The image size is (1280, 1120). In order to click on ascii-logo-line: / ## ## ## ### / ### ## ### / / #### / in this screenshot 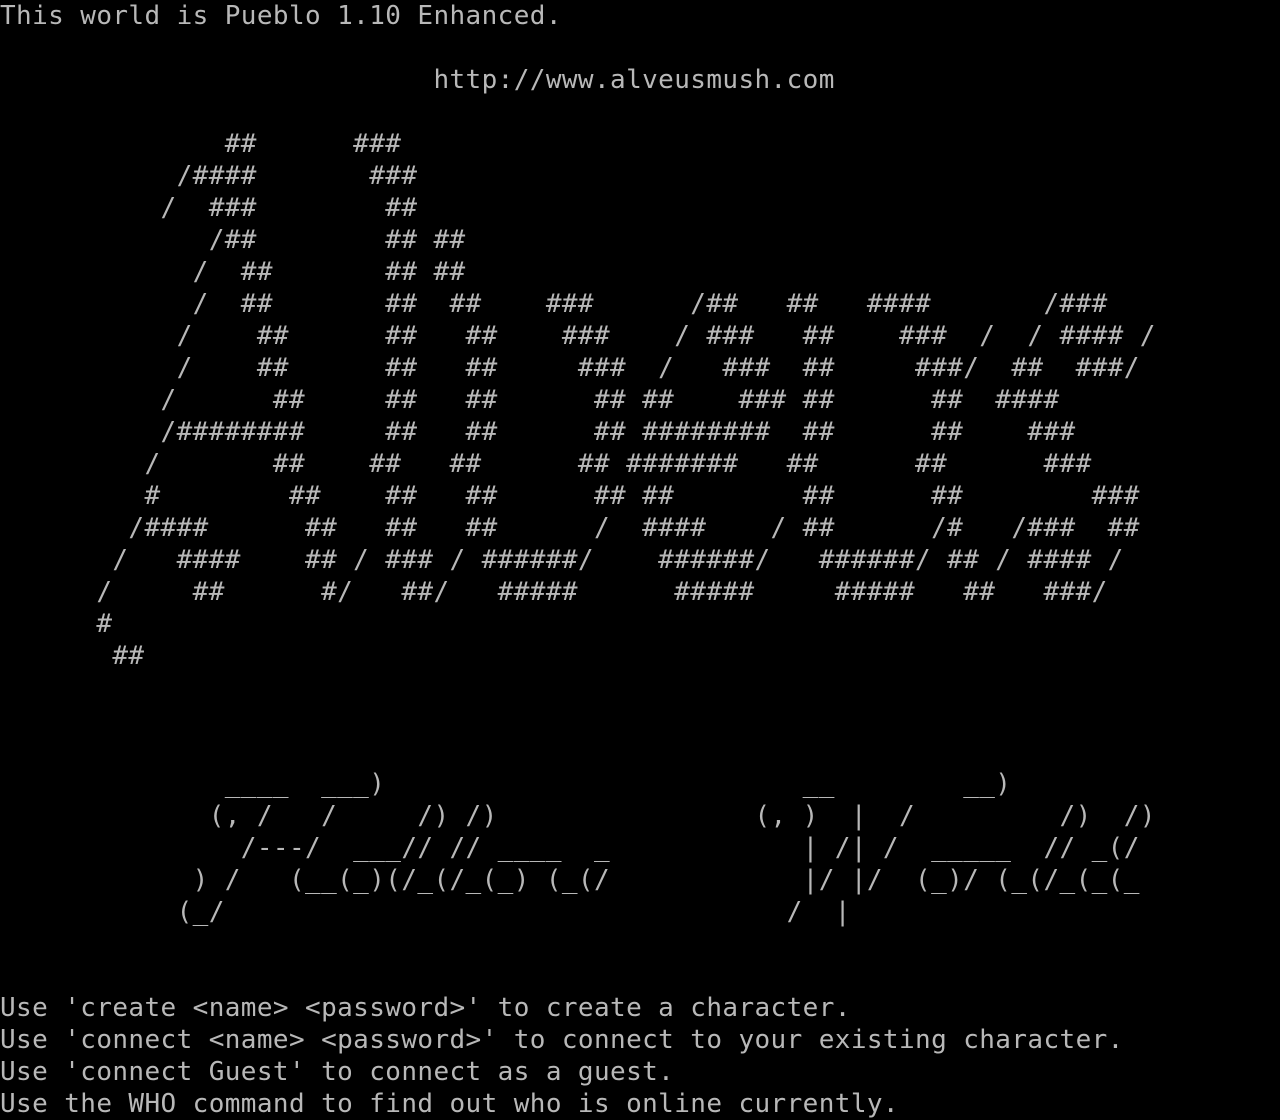, I will do `click(578, 336)`.